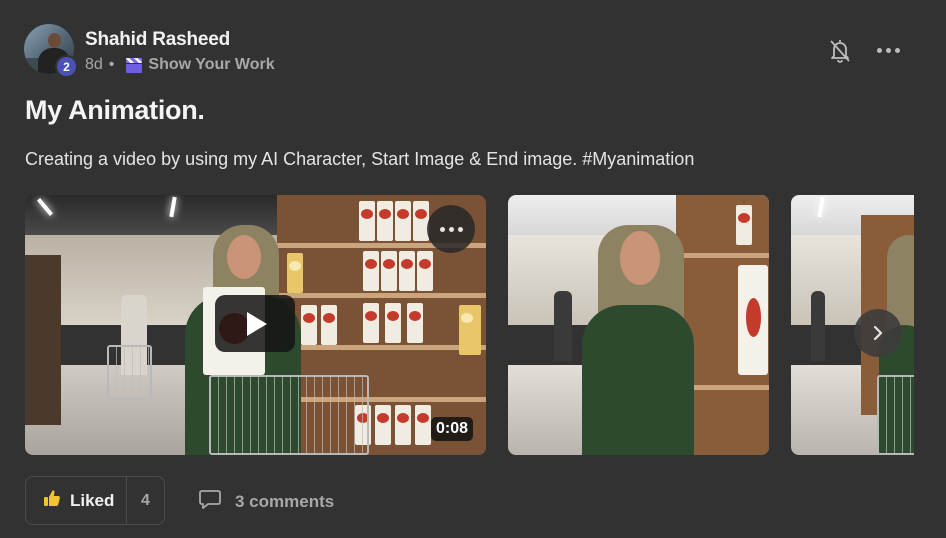 This screenshot has width=946, height=538. I want to click on more-options-icon, so click(889, 50).